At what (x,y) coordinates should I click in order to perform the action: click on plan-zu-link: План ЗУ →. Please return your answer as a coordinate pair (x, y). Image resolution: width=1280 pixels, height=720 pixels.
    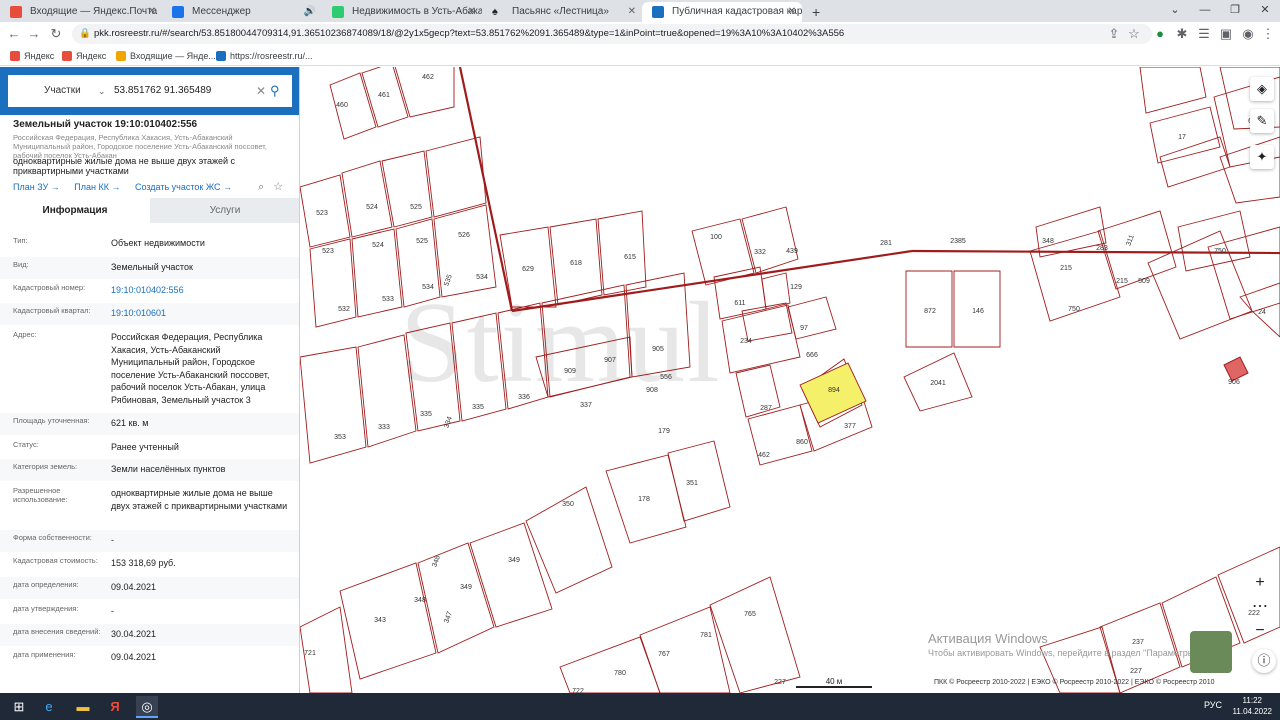
    Looking at the image, I should click on (36, 187).